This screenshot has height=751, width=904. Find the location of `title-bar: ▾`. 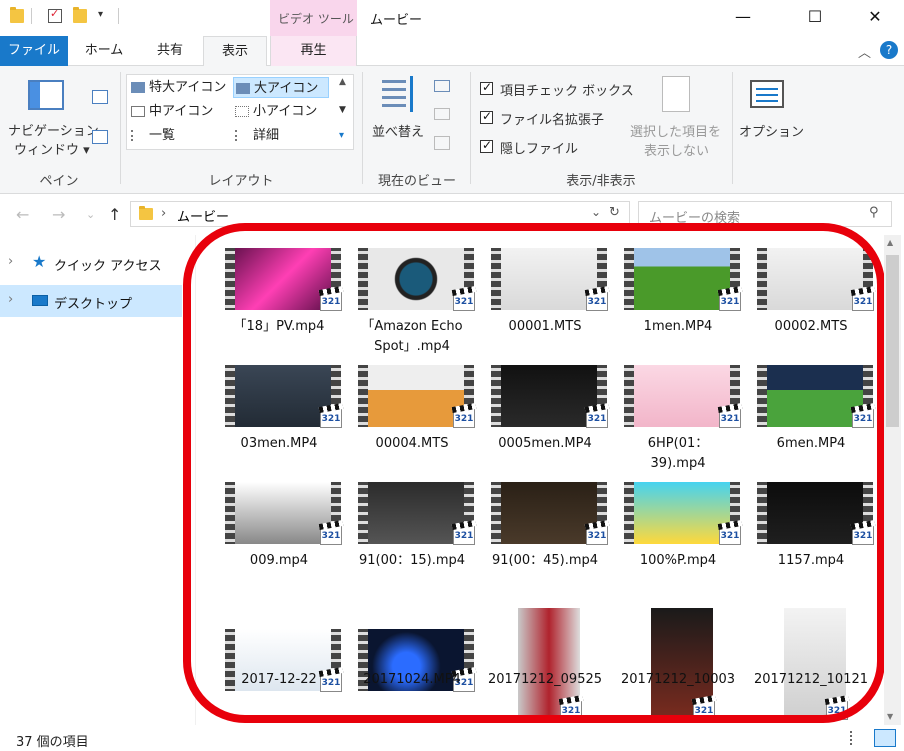

title-bar: ▾ is located at coordinates (452, 18).